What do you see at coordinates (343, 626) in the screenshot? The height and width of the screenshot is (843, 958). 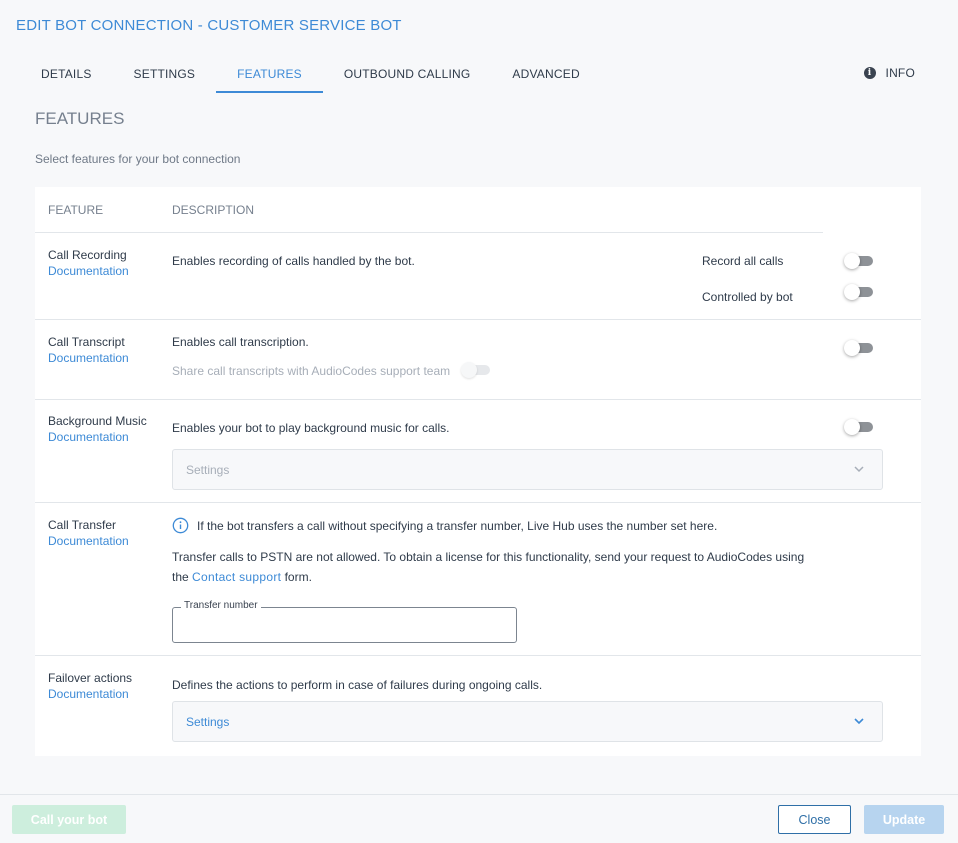 I see `transfer-number-input` at bounding box center [343, 626].